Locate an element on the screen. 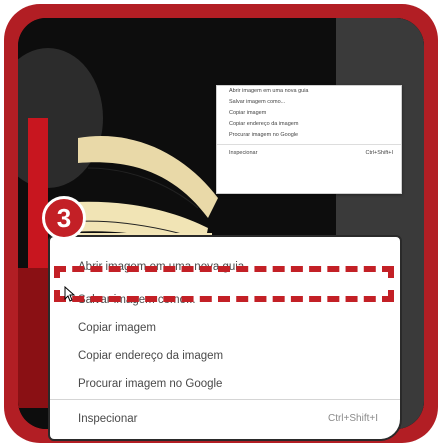  highlight-dashed-box is located at coordinates (224, 284).